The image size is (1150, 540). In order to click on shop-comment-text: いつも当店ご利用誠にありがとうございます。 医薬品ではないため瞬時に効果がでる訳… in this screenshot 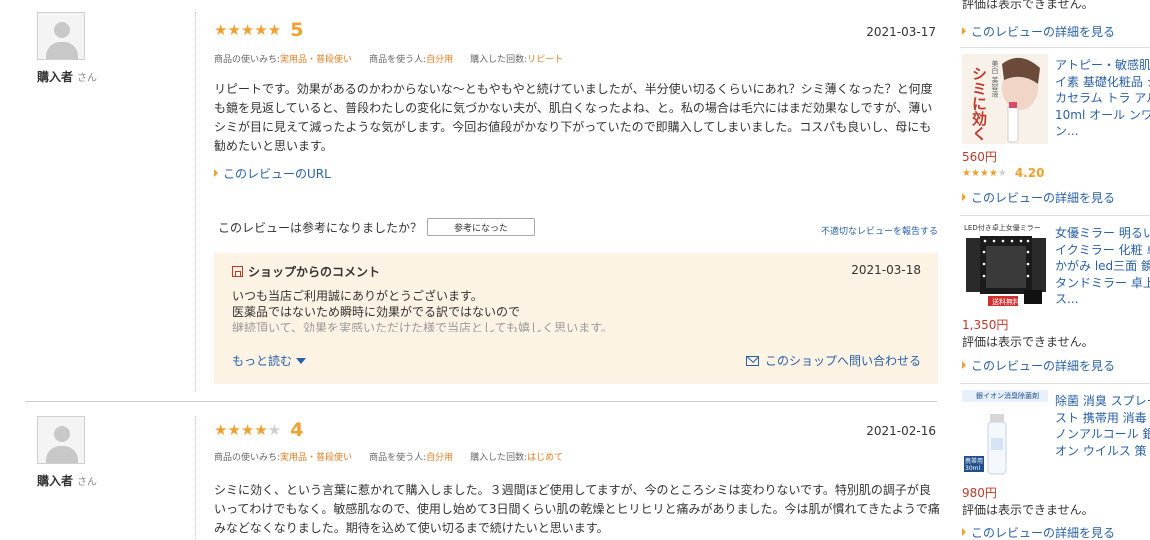, I will do `click(422, 310)`.